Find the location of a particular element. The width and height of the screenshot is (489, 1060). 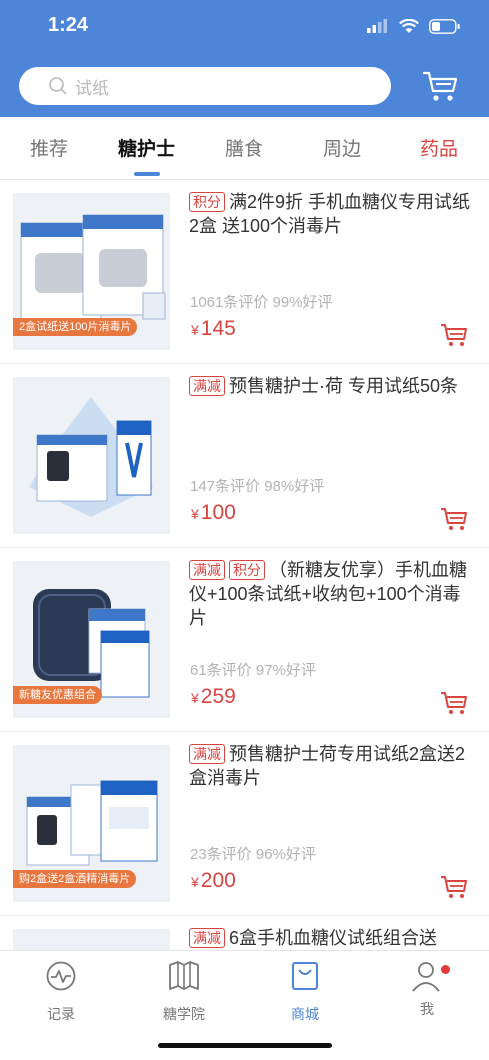

tabbar-label: 记录 is located at coordinates (61, 1014).